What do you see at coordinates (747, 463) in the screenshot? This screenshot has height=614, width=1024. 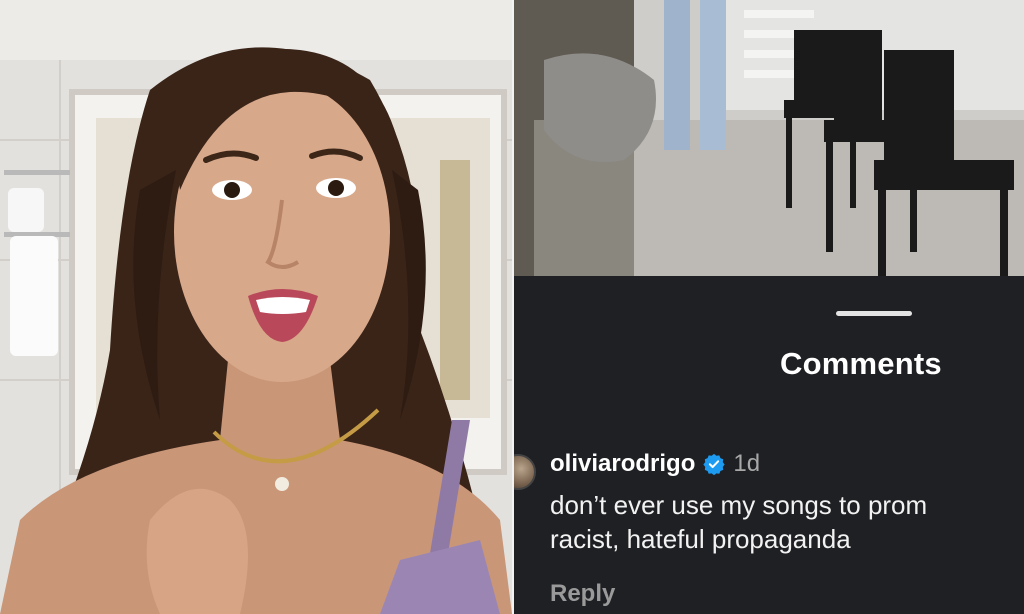 I see `comment-timestamp: 1d` at bounding box center [747, 463].